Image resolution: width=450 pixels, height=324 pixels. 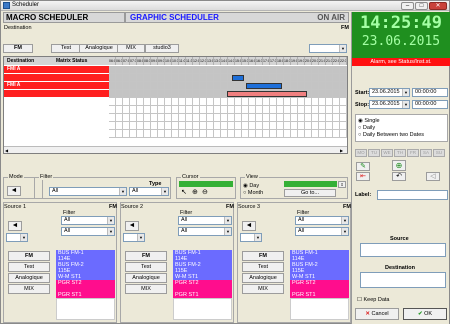 What do you see at coordinates (29, 267) in the screenshot?
I see `source-button-test: Test` at bounding box center [29, 267].